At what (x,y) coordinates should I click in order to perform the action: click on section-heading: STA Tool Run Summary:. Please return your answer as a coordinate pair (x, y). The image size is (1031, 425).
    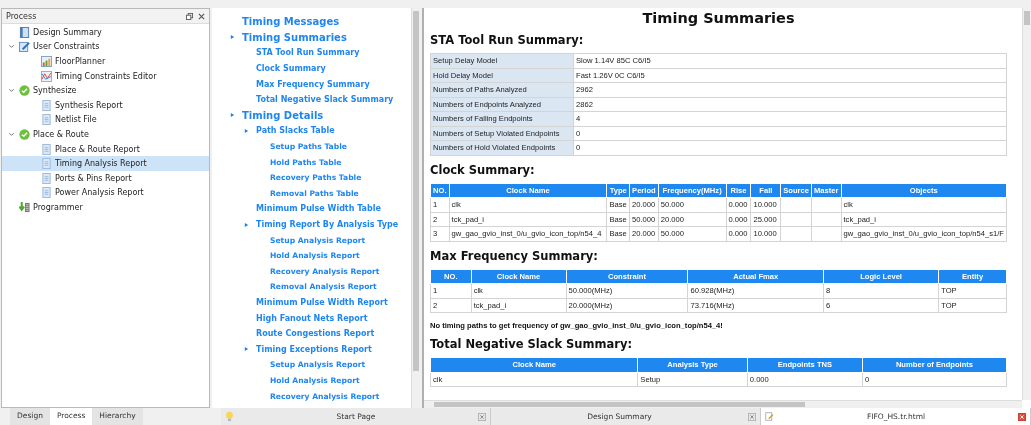
    Looking at the image, I should click on (507, 40).